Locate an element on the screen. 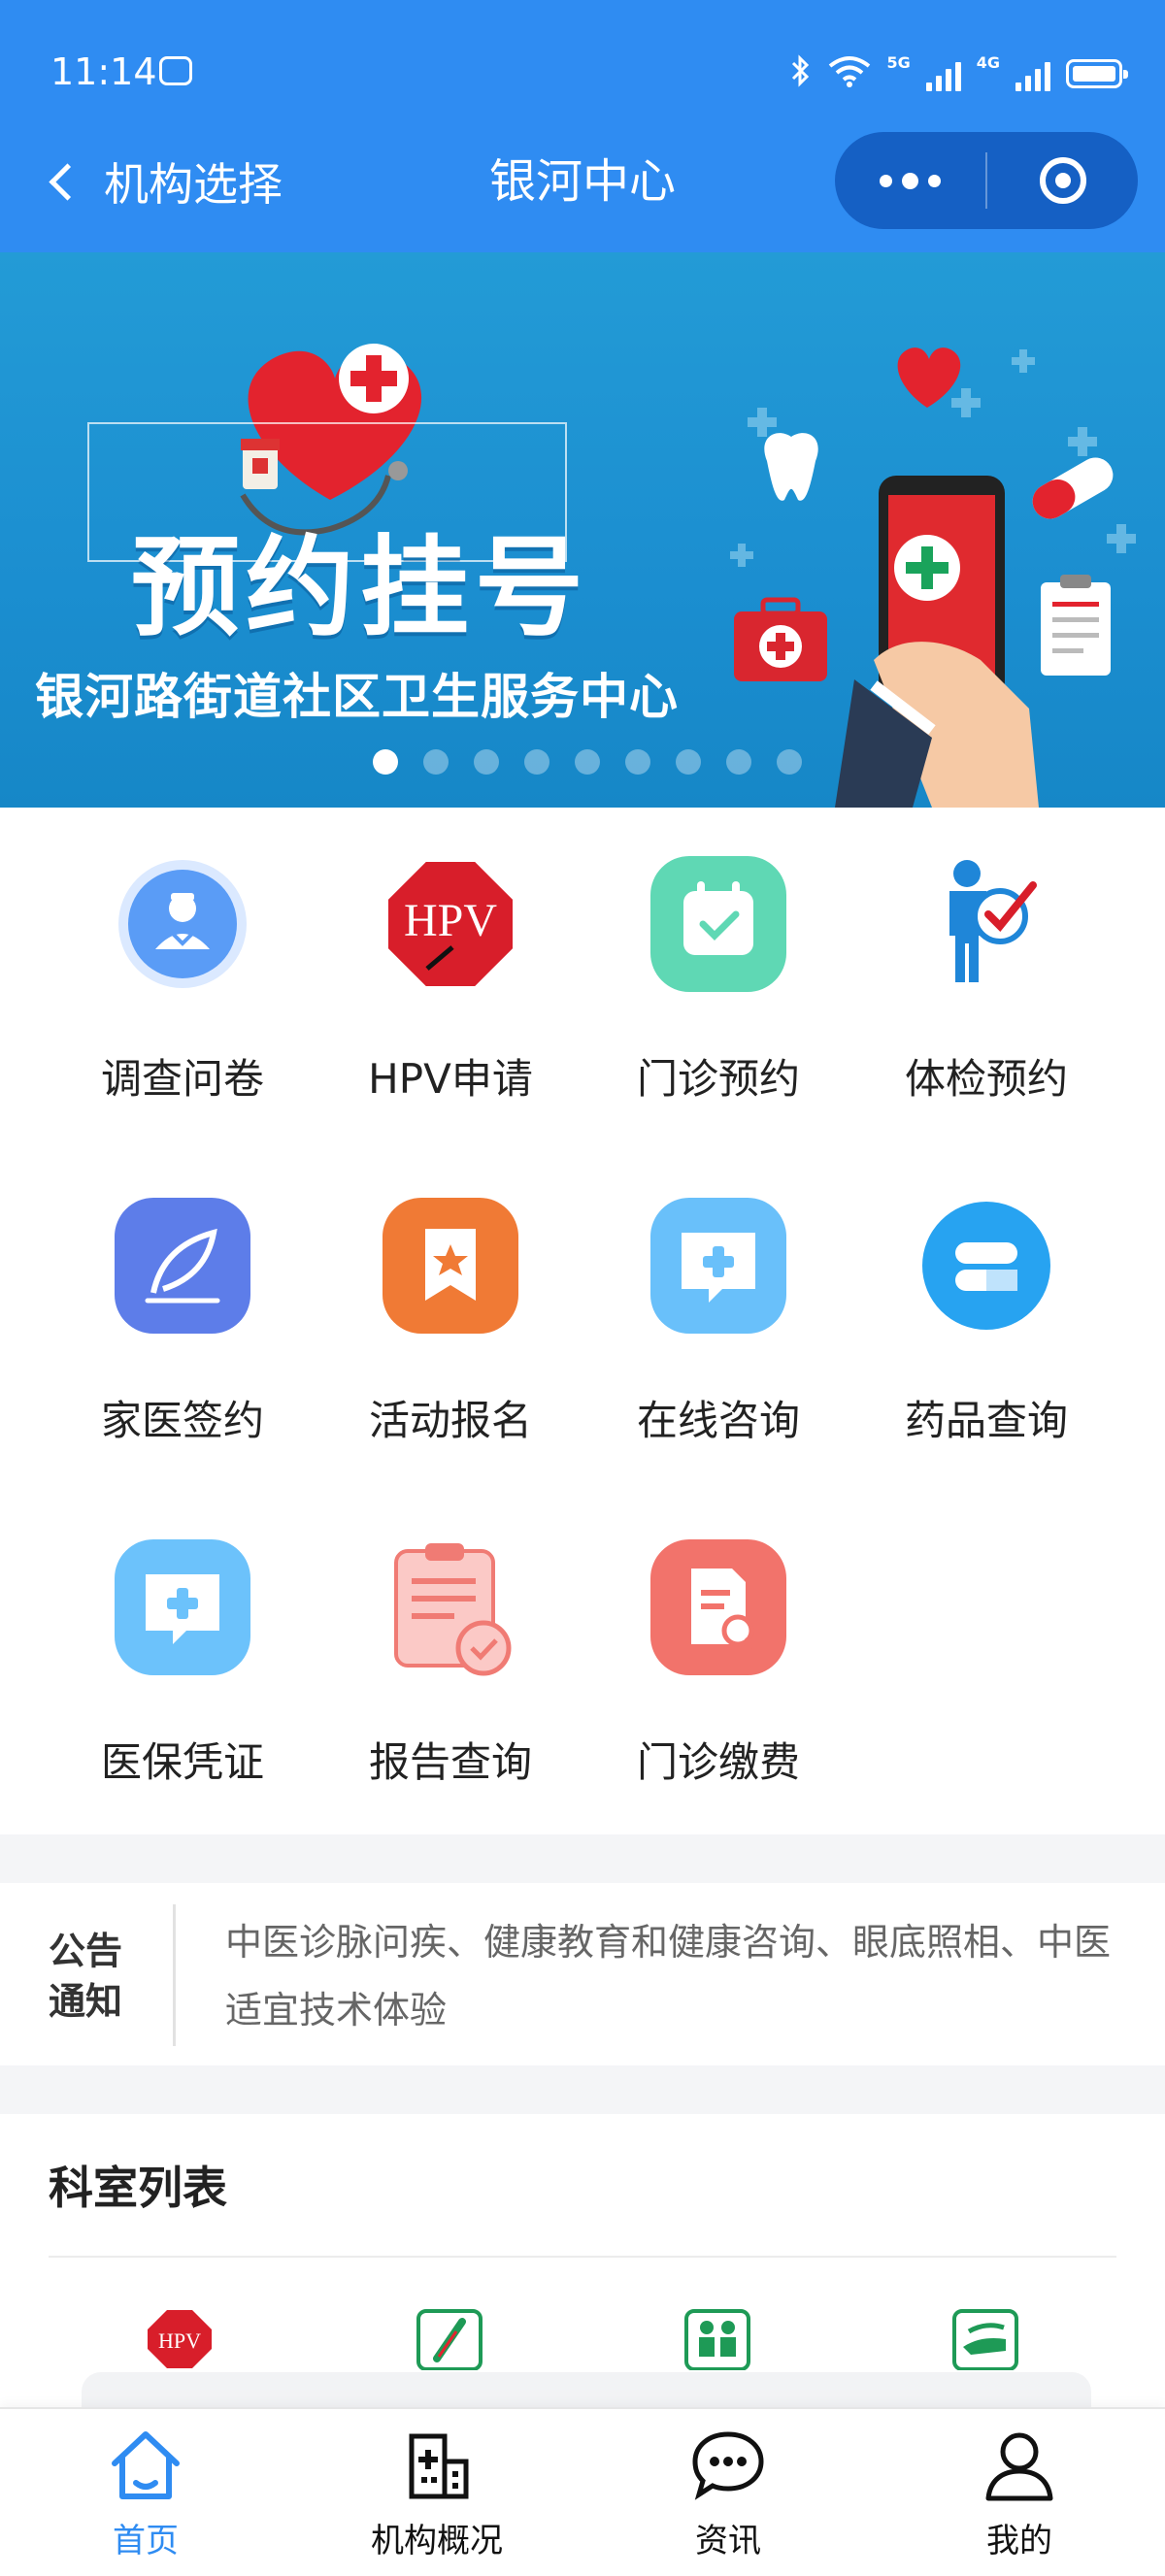 The image size is (1165, 2576). department-icon-row: HPV is located at coordinates (582, 2339).